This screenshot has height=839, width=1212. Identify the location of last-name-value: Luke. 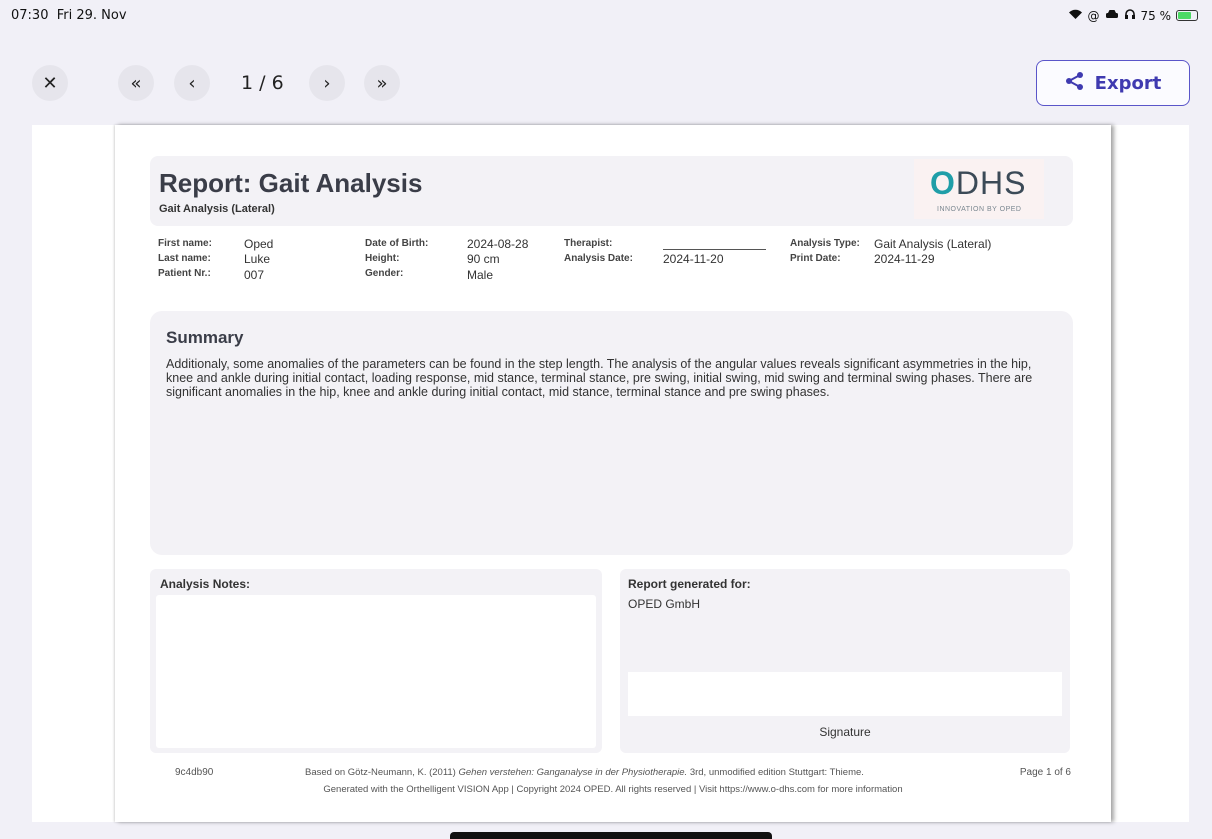
(257, 259).